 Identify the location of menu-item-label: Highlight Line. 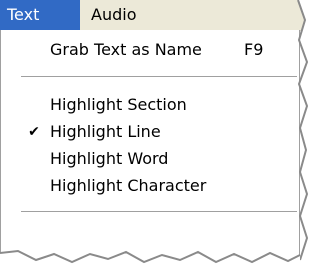
(105, 131).